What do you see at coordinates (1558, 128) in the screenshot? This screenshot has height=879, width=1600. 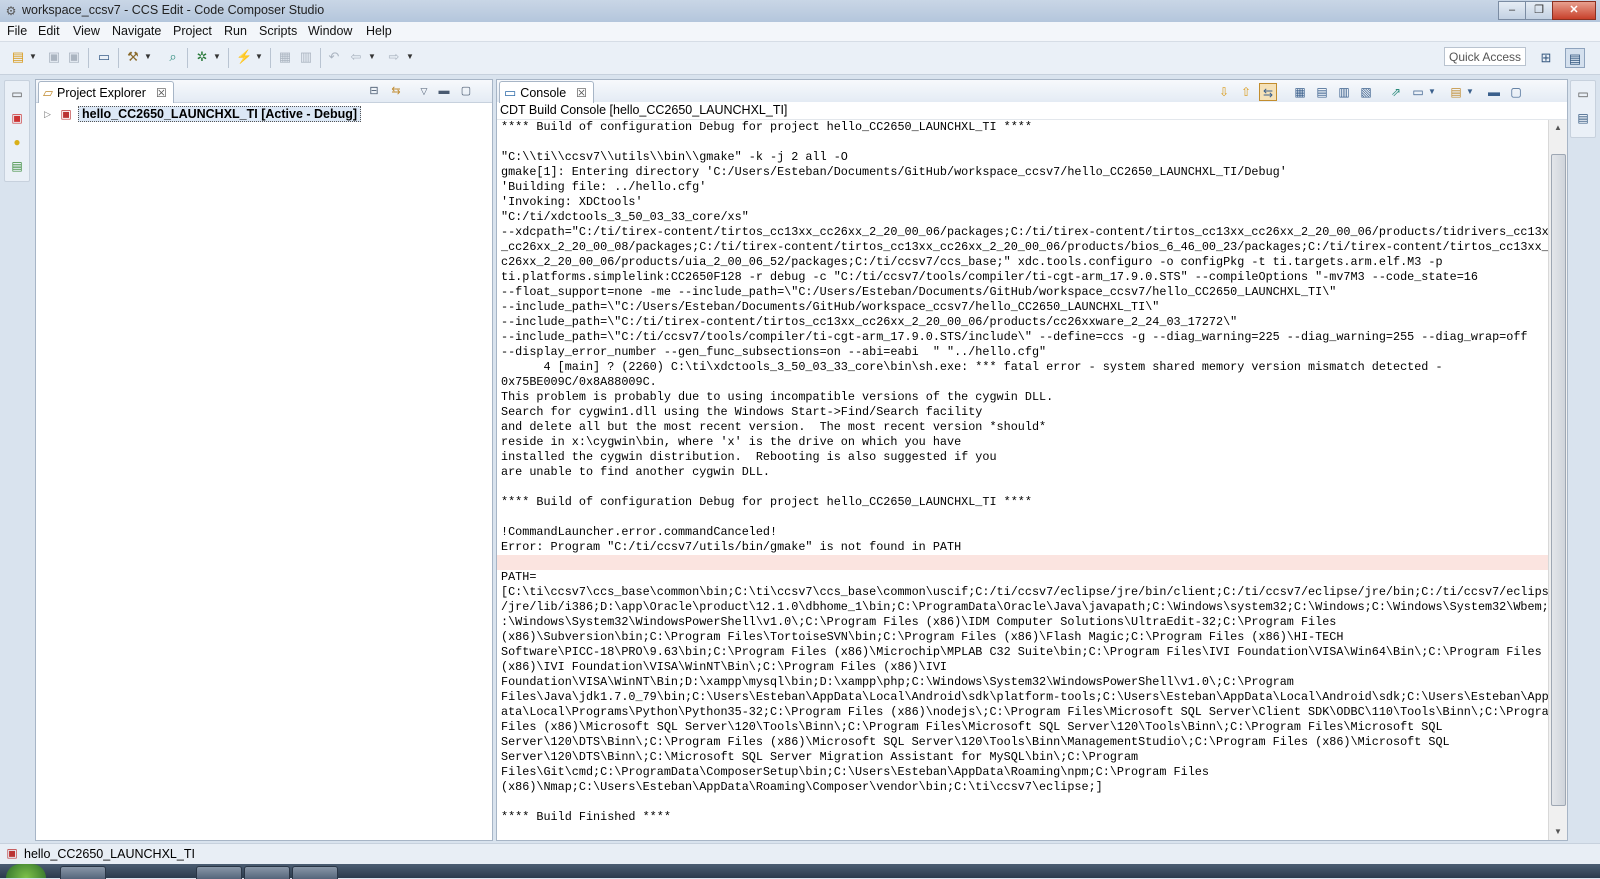 I see `scroll-up-icon: ▲` at bounding box center [1558, 128].